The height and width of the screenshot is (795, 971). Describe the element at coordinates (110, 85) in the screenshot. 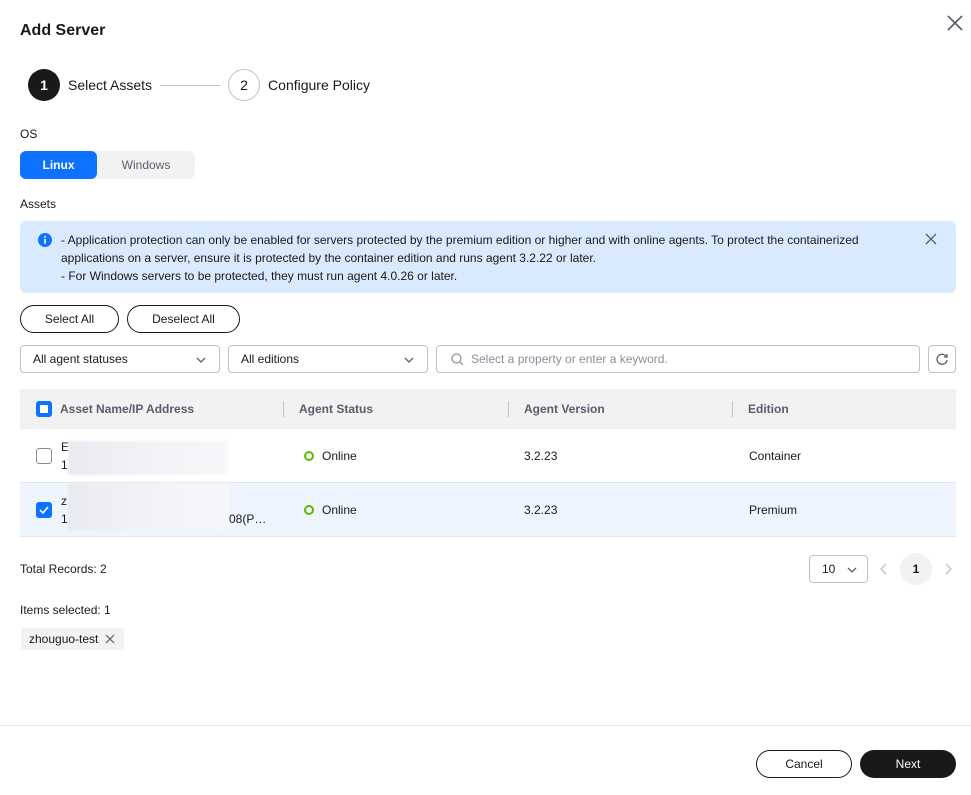

I see `step-1-label: Select Assets` at that location.